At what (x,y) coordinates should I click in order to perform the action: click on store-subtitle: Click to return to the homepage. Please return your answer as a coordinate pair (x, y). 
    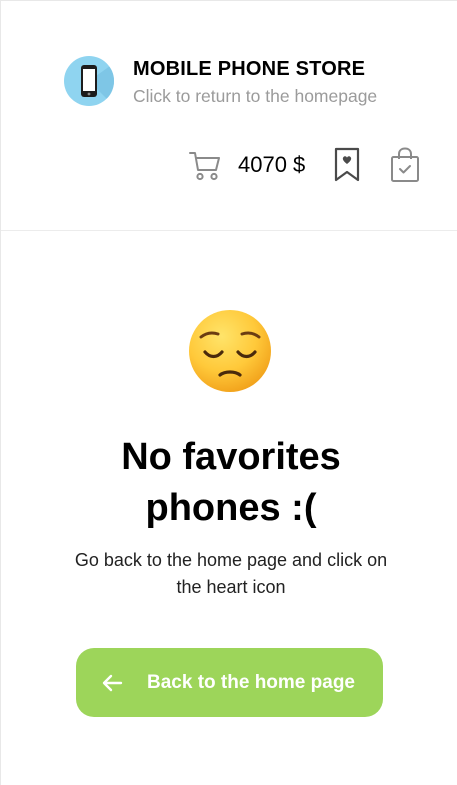
    Looking at the image, I should click on (255, 96).